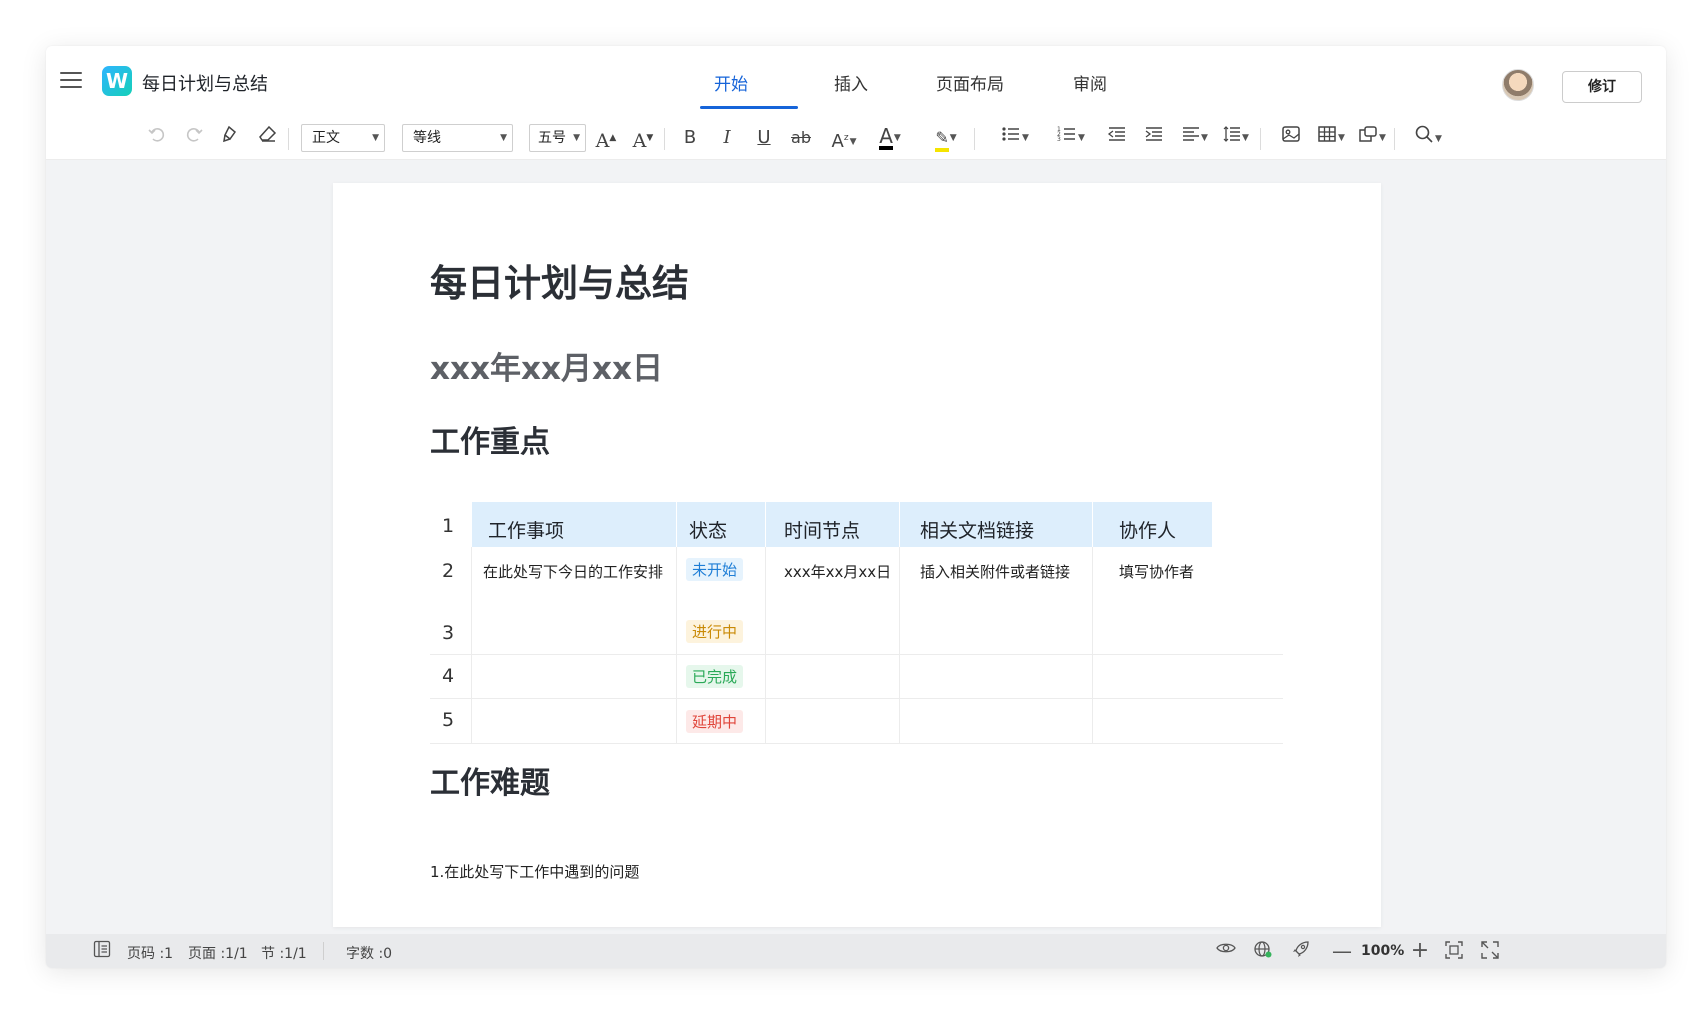  Describe the element at coordinates (1090, 82) in the screenshot. I see `tab-review: 审阅` at that location.